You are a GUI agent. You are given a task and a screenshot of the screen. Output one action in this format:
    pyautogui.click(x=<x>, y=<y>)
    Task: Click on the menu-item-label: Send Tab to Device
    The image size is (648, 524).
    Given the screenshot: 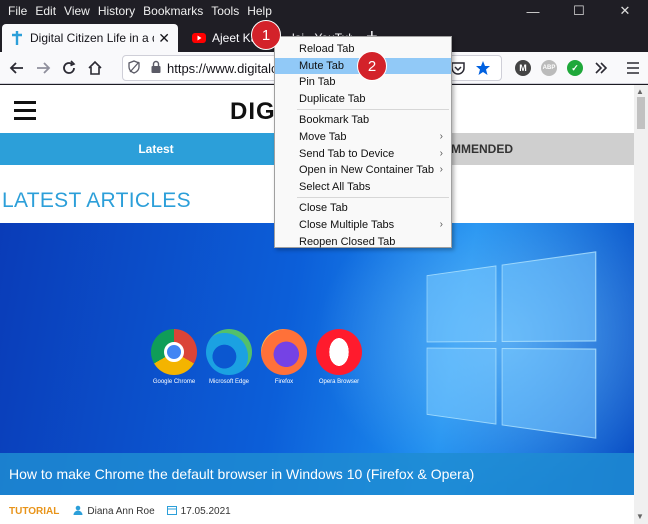 What is the action you would take?
    pyautogui.click(x=347, y=153)
    